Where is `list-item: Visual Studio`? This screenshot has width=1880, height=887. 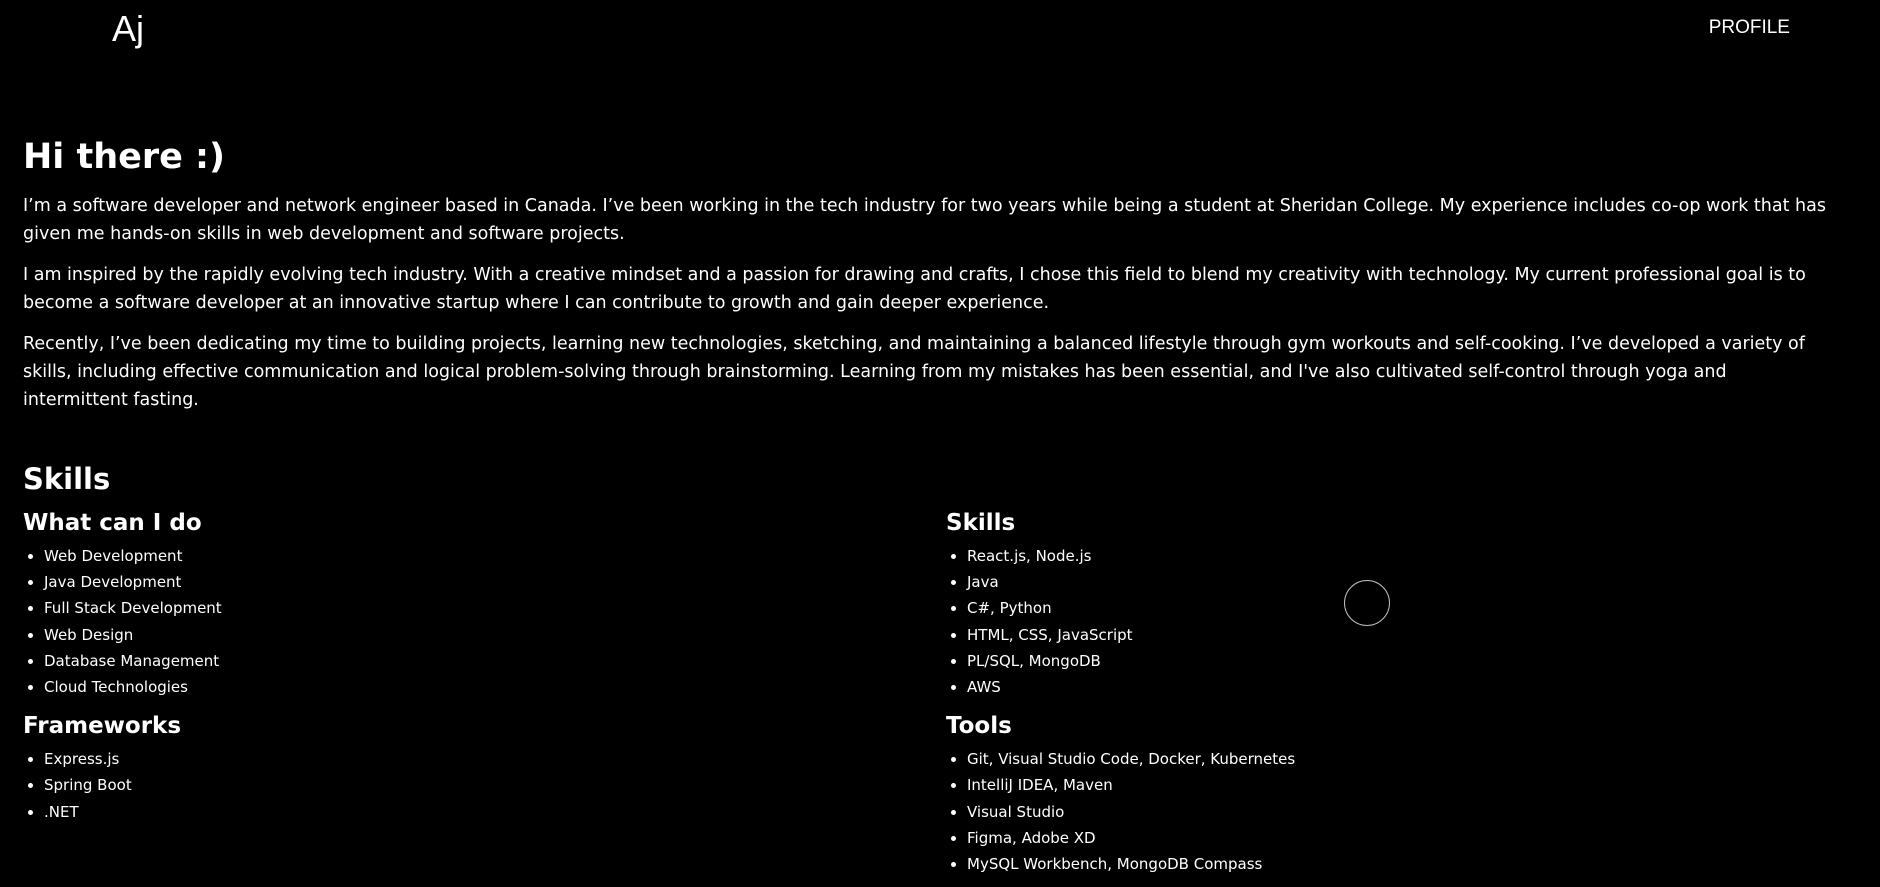 list-item: Visual Studio is located at coordinates (1131, 812).